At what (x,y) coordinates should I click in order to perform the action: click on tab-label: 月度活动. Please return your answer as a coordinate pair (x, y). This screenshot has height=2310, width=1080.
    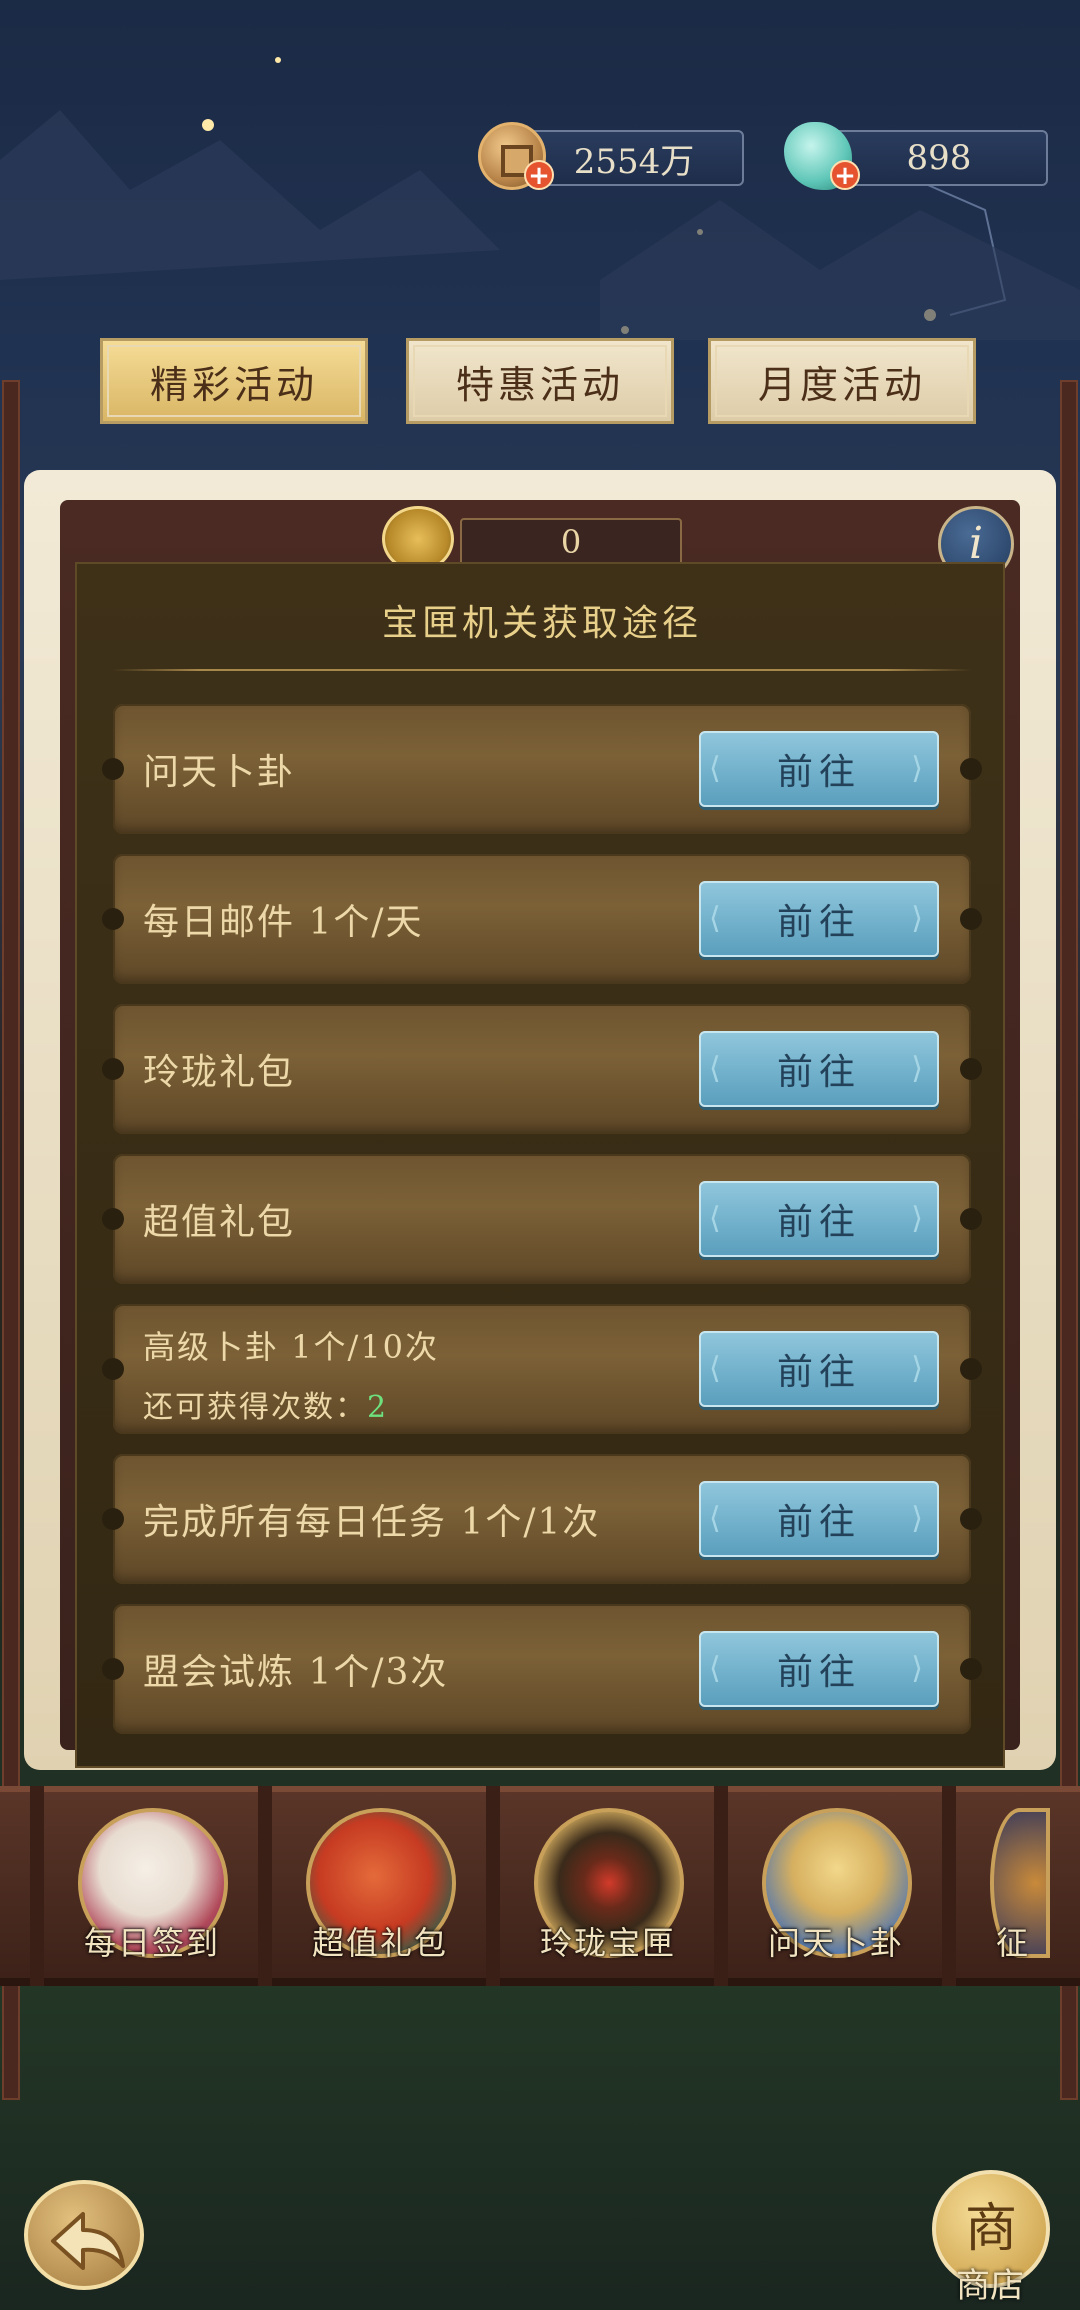
    Looking at the image, I should click on (841, 384).